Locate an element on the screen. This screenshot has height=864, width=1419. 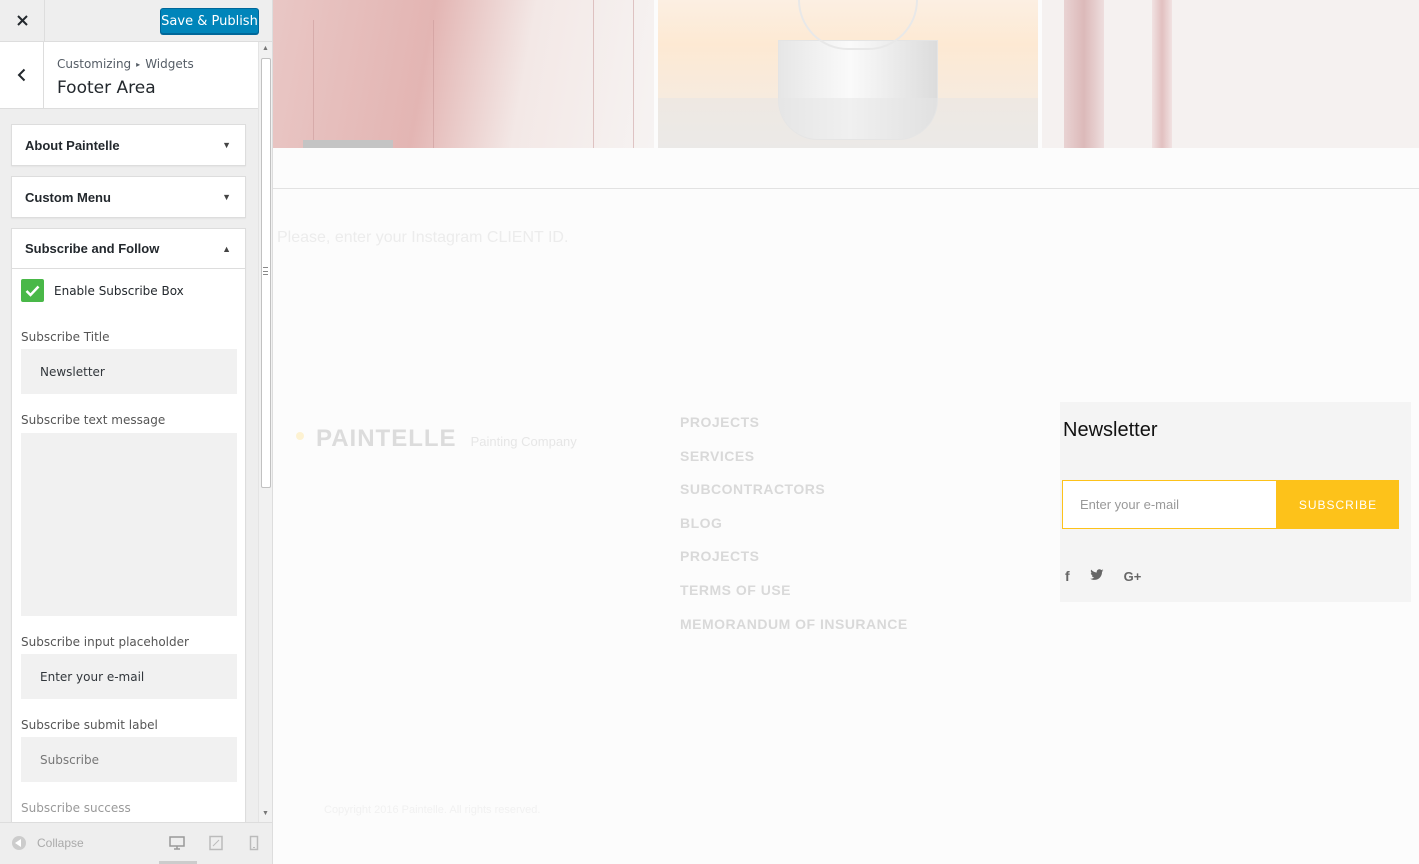
scroll-up-icon: ▲ is located at coordinates (265, 48).